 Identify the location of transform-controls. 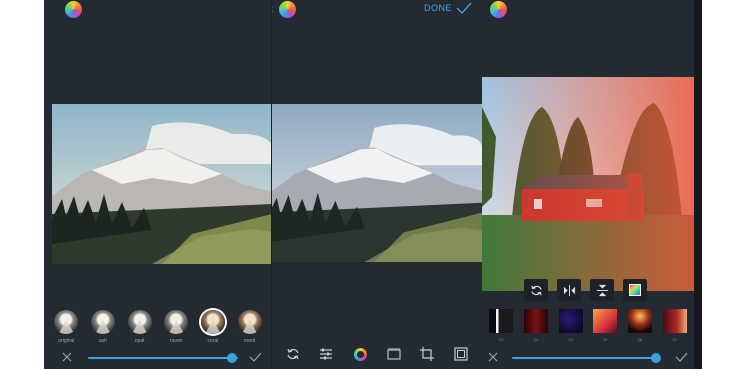
(585, 290).